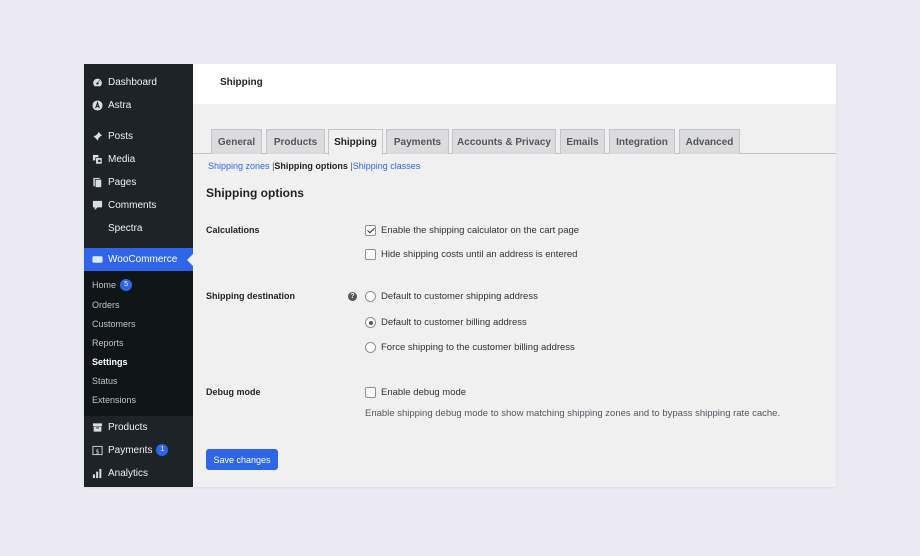 This screenshot has height=556, width=920. What do you see at coordinates (514, 84) in the screenshot?
I see `page-header: Shipping` at bounding box center [514, 84].